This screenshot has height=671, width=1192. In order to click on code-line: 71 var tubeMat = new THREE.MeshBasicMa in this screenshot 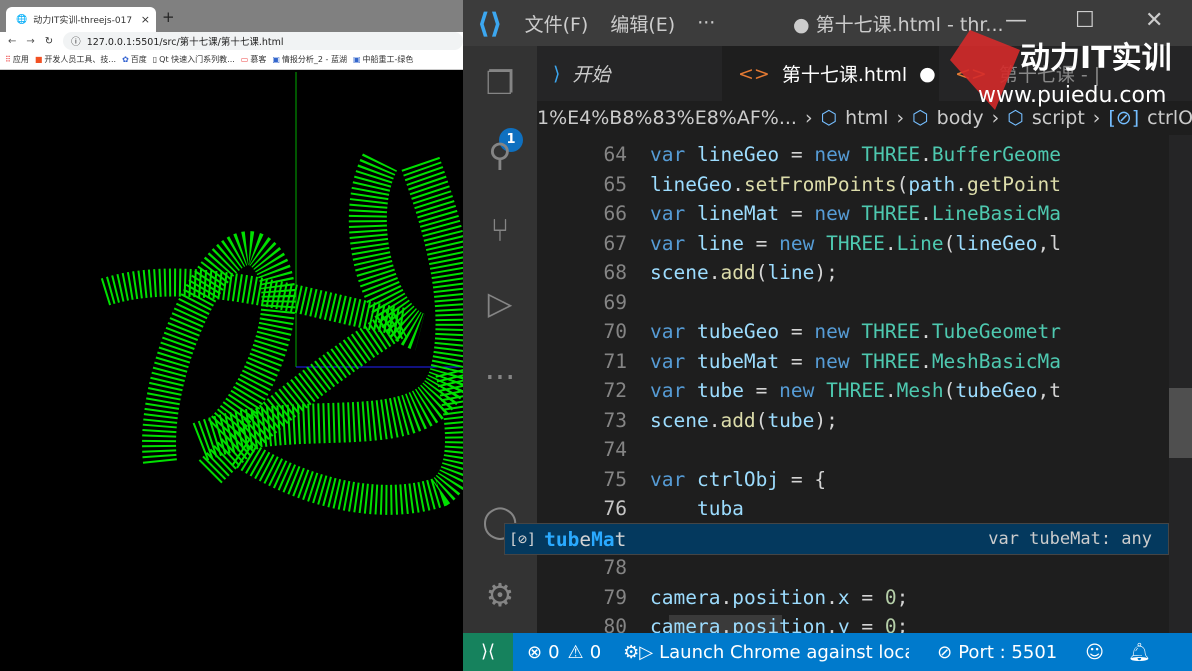, I will do `click(822, 365)`.